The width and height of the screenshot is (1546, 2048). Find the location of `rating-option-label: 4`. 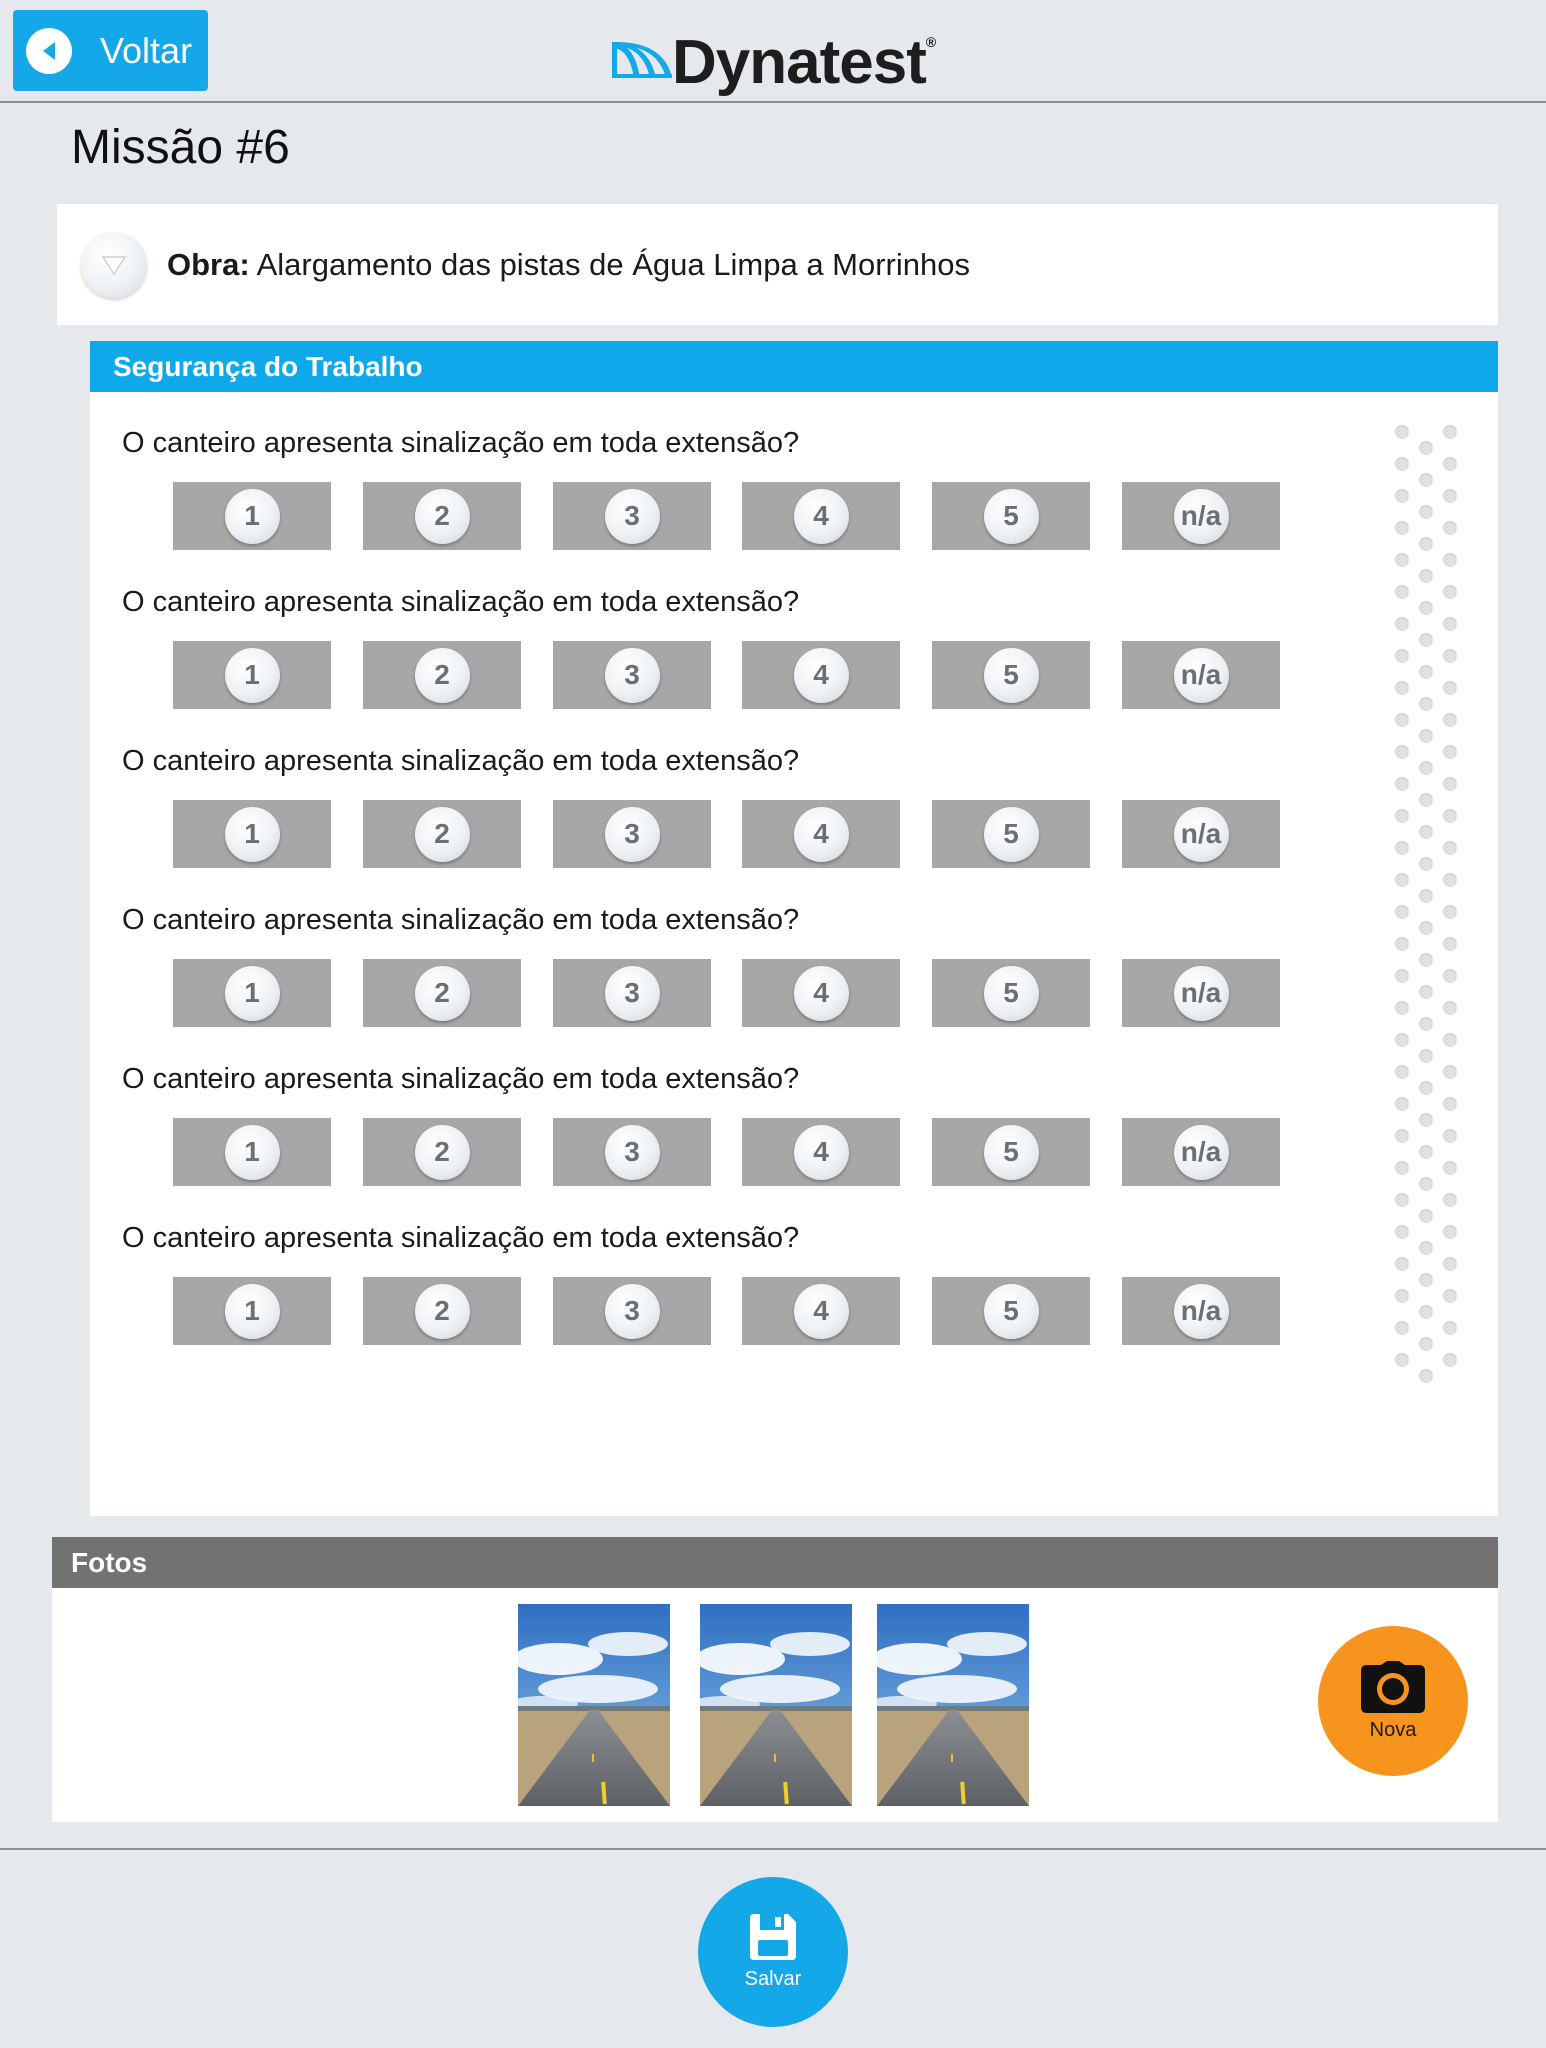

rating-option-label: 4 is located at coordinates (821, 675).